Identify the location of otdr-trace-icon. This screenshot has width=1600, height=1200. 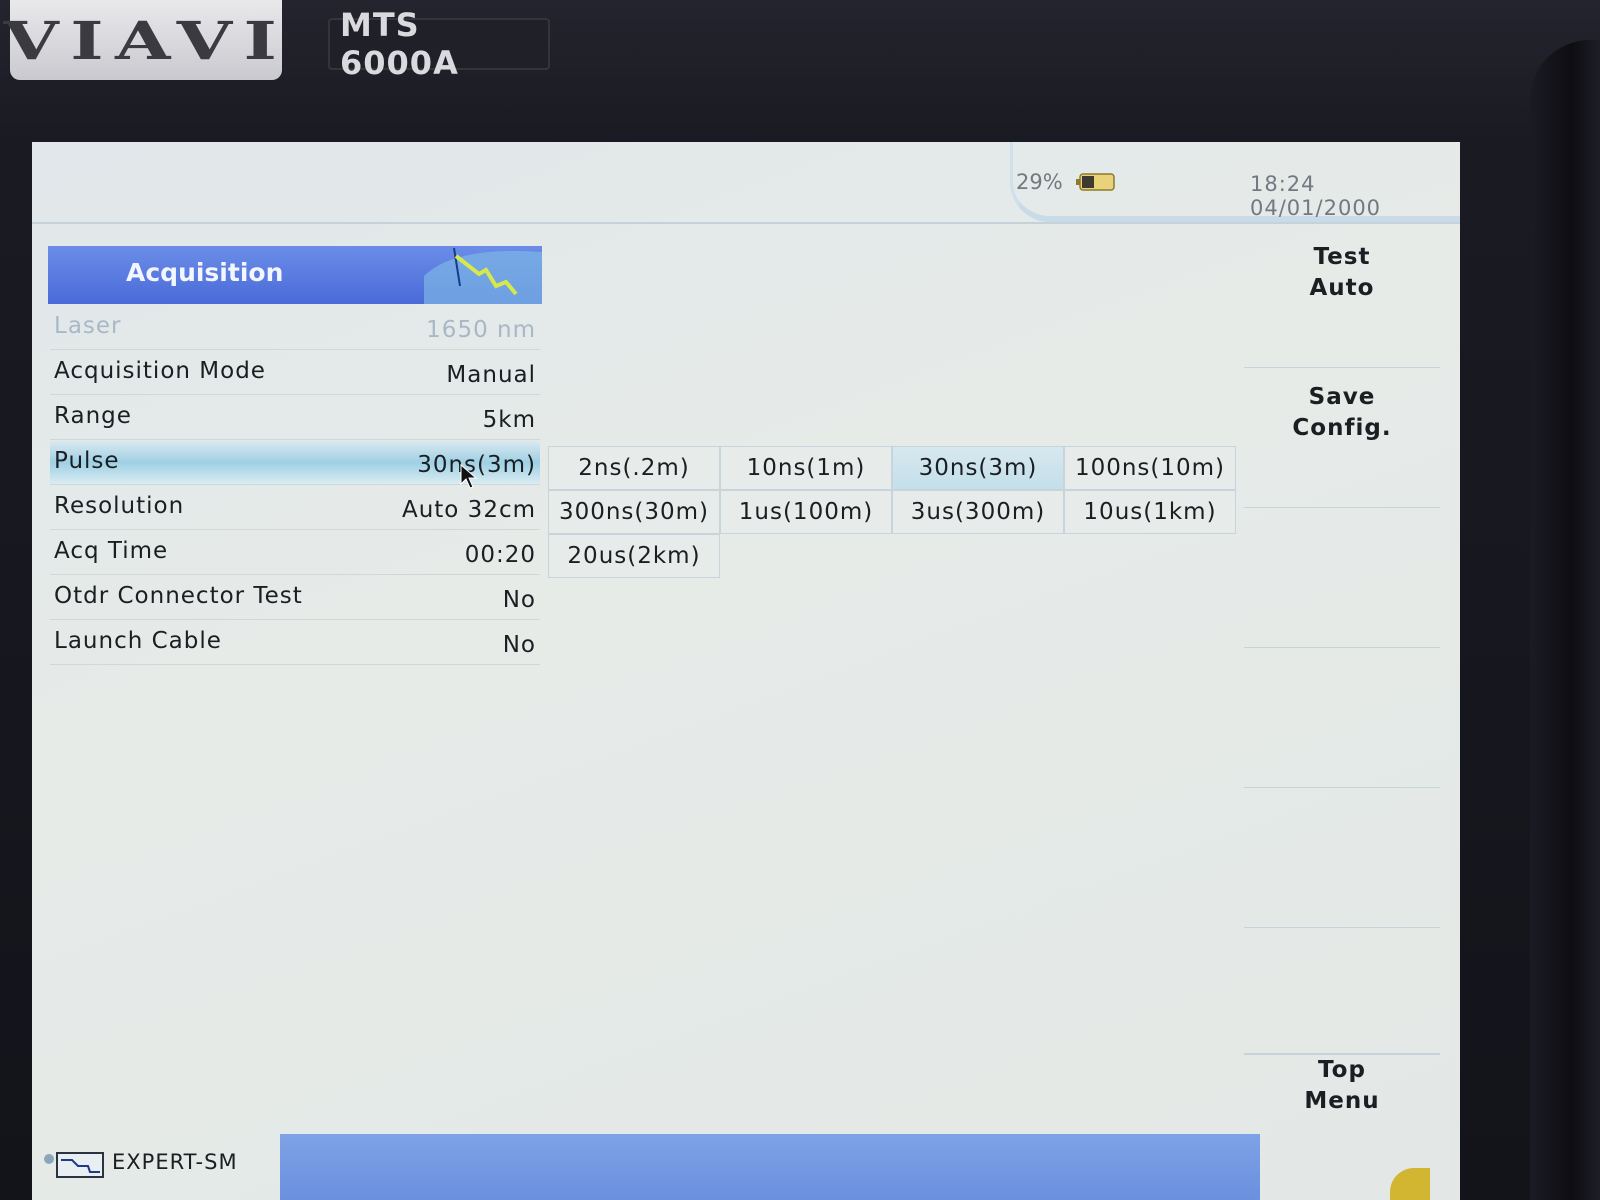
(483, 275).